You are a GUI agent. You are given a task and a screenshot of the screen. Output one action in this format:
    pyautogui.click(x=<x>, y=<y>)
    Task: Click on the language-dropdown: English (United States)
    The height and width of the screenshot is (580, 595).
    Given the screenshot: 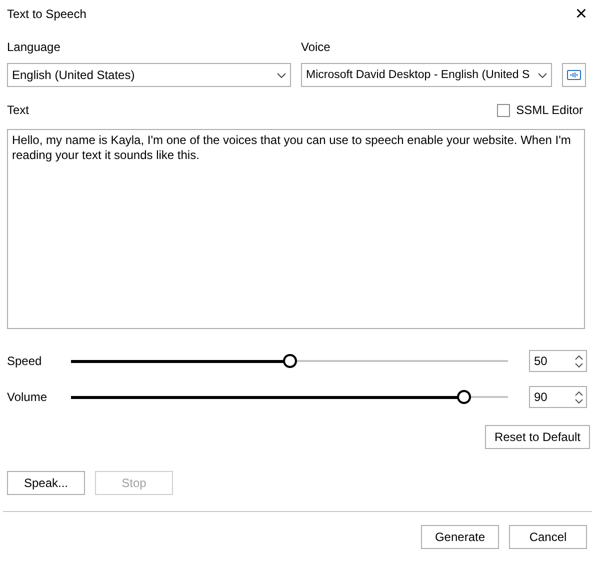 What is the action you would take?
    pyautogui.click(x=149, y=75)
    